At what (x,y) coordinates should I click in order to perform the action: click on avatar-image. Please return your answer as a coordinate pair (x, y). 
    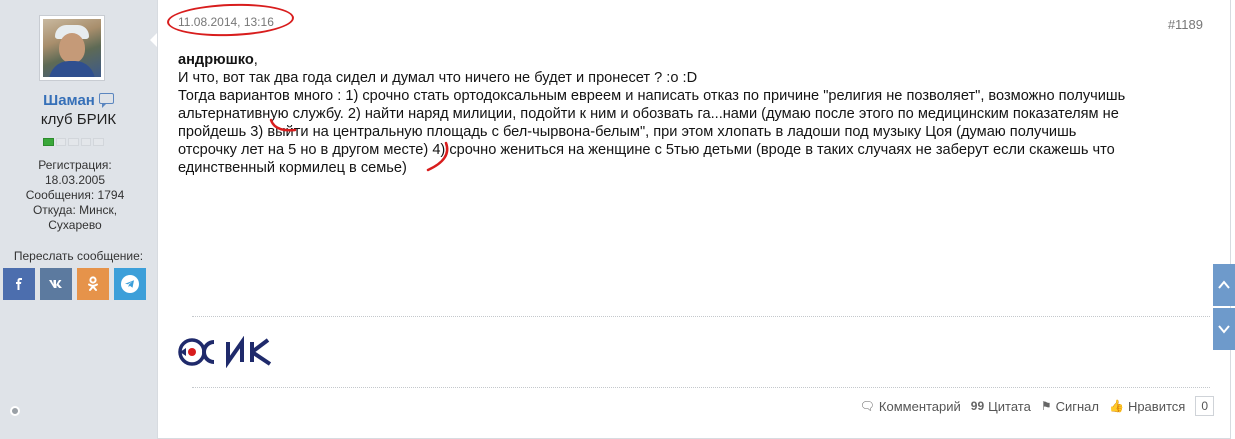
    Looking at the image, I should click on (72, 48).